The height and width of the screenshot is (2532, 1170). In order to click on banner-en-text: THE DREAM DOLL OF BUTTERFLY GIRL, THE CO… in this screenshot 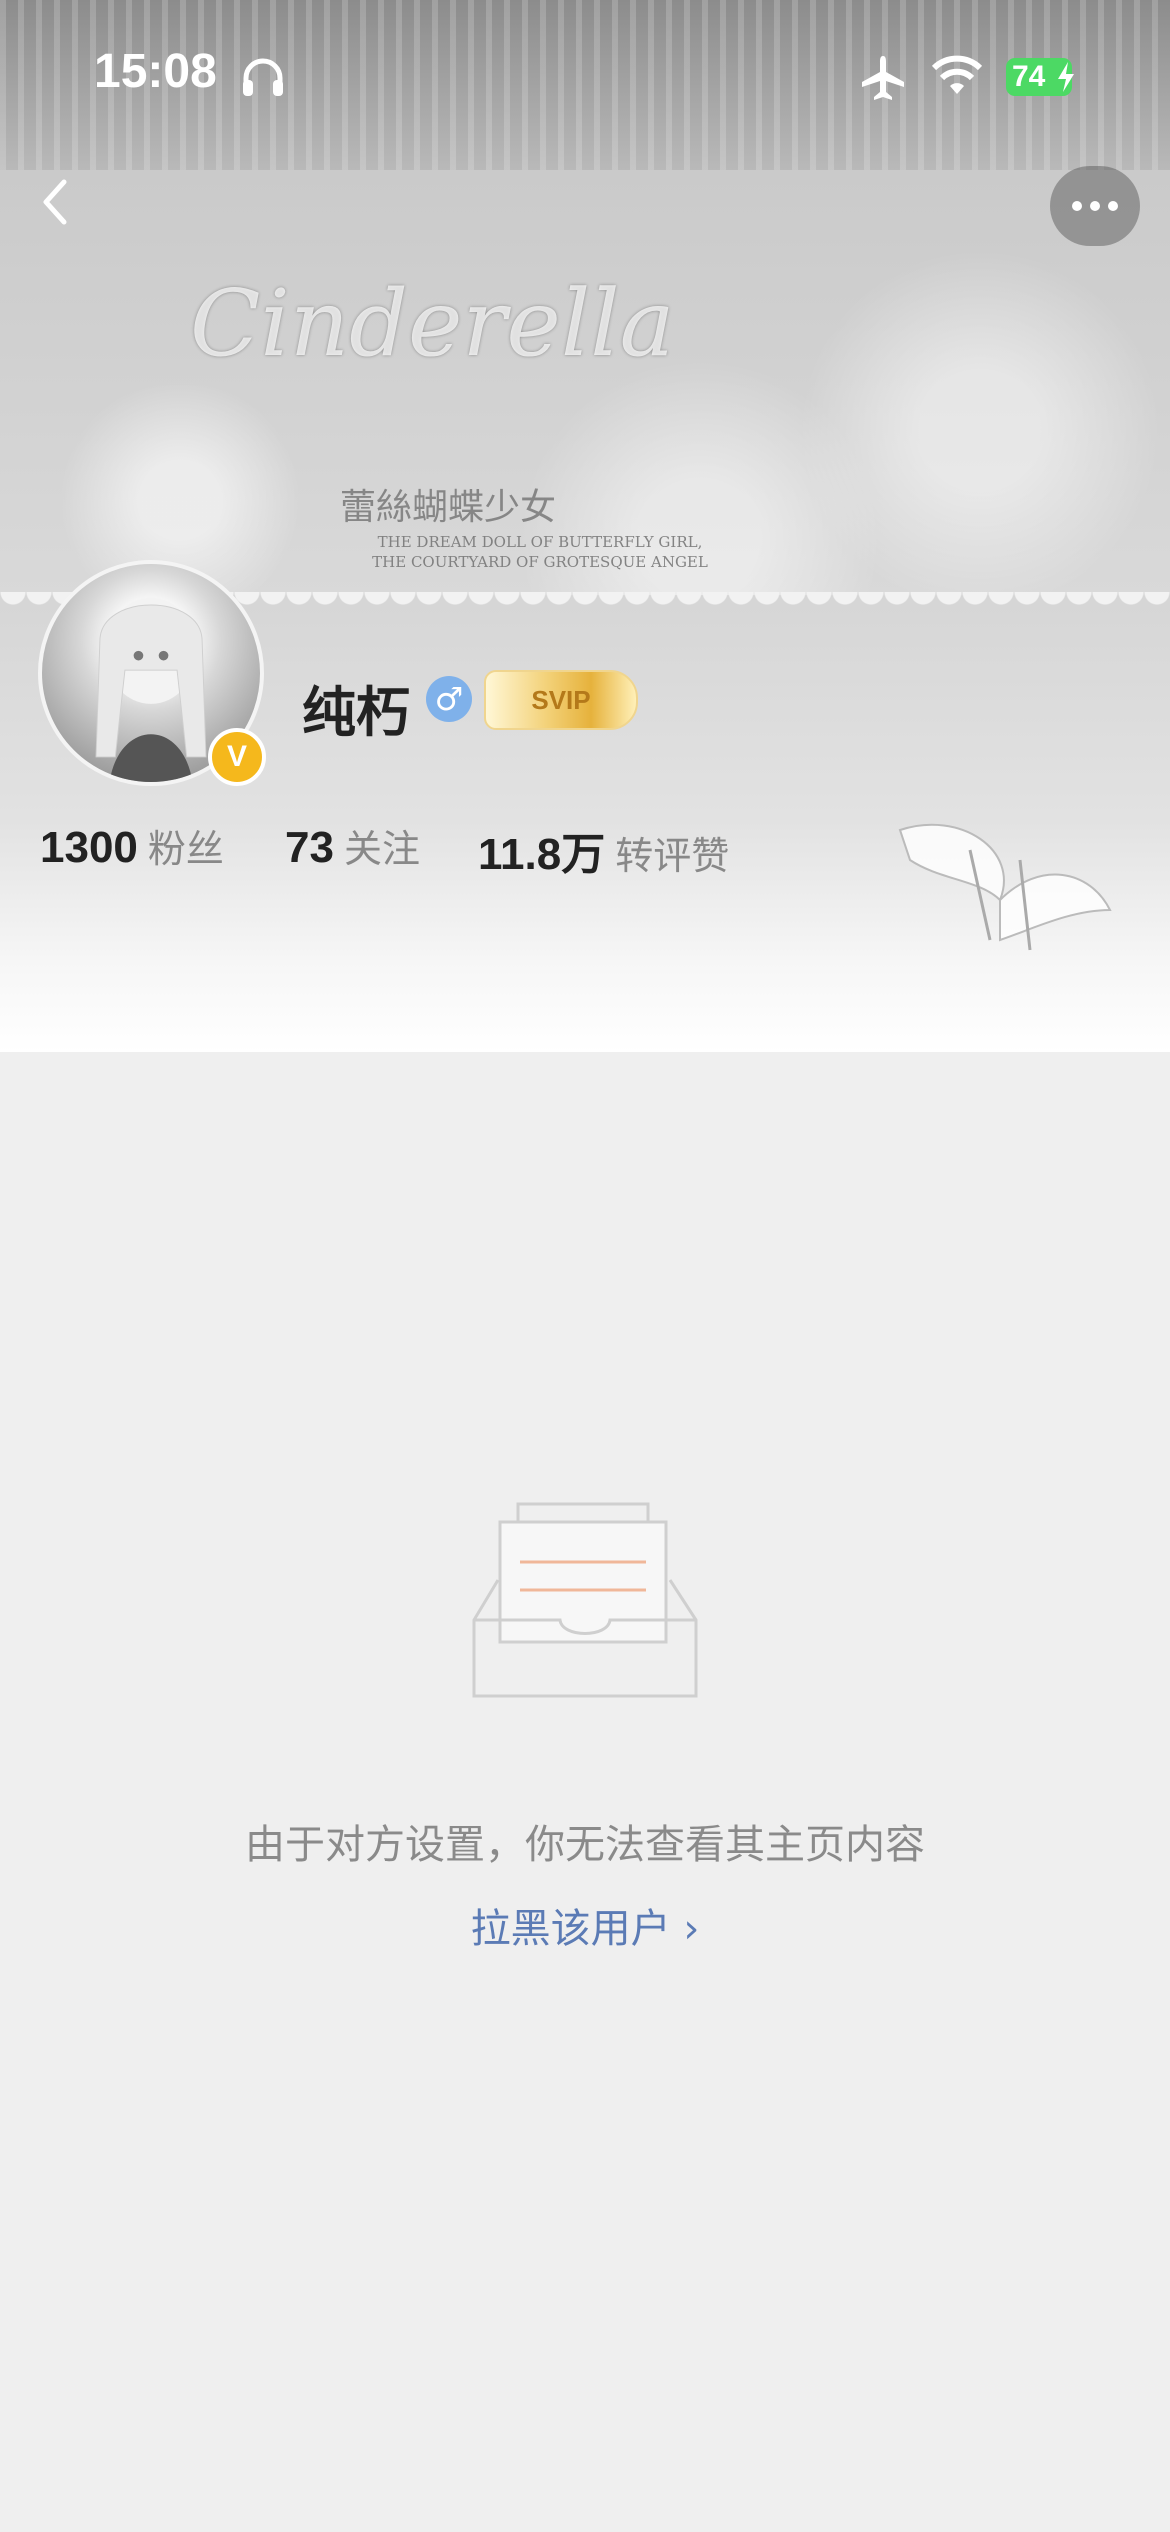, I will do `click(540, 552)`.